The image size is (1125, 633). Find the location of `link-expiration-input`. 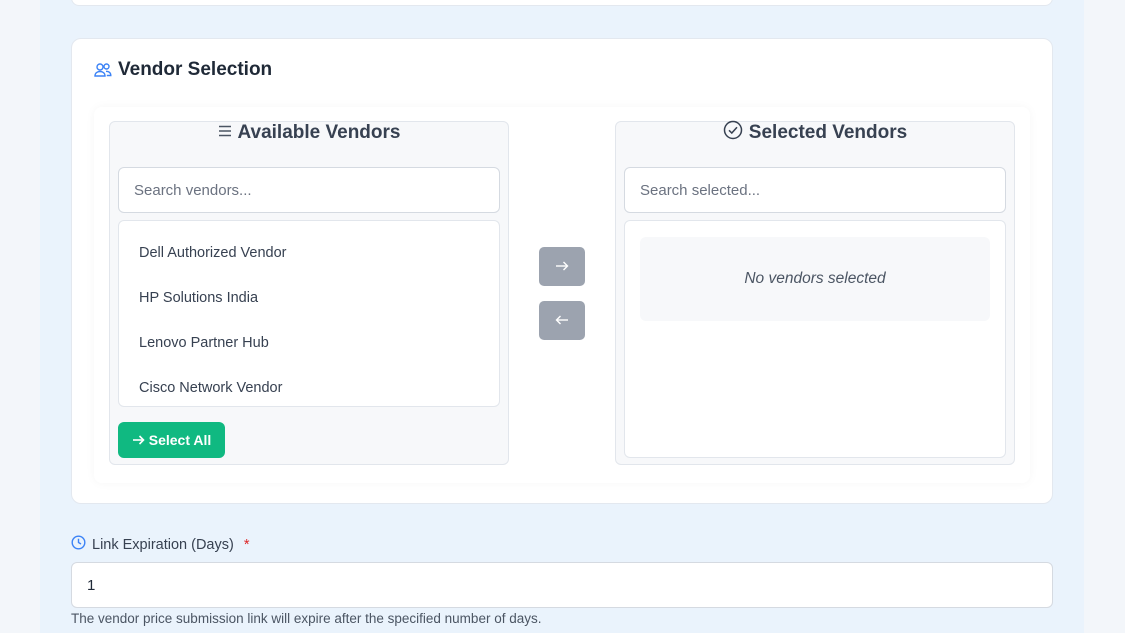

link-expiration-input is located at coordinates (562, 585).